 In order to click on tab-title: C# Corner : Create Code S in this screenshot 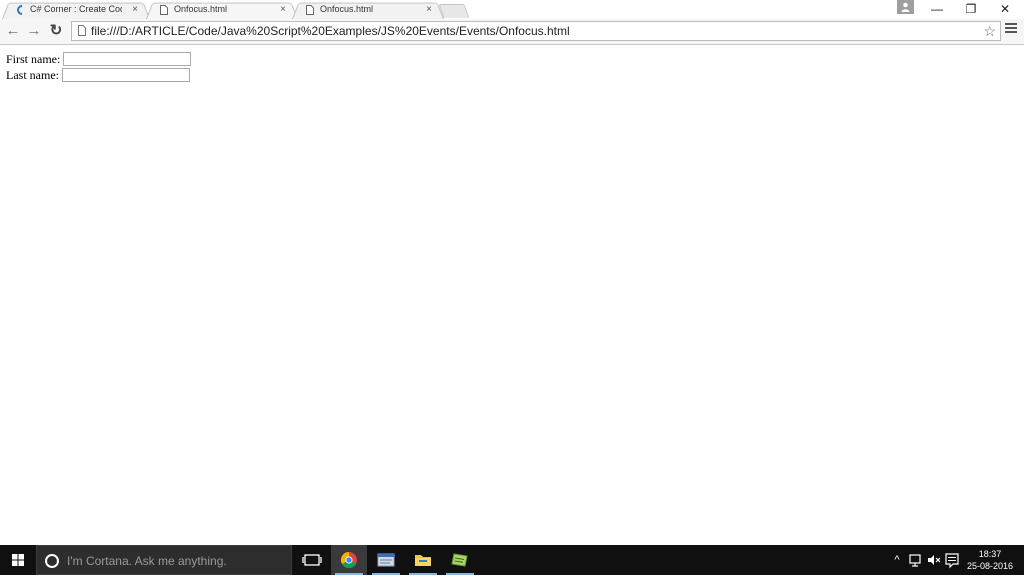, I will do `click(76, 9)`.